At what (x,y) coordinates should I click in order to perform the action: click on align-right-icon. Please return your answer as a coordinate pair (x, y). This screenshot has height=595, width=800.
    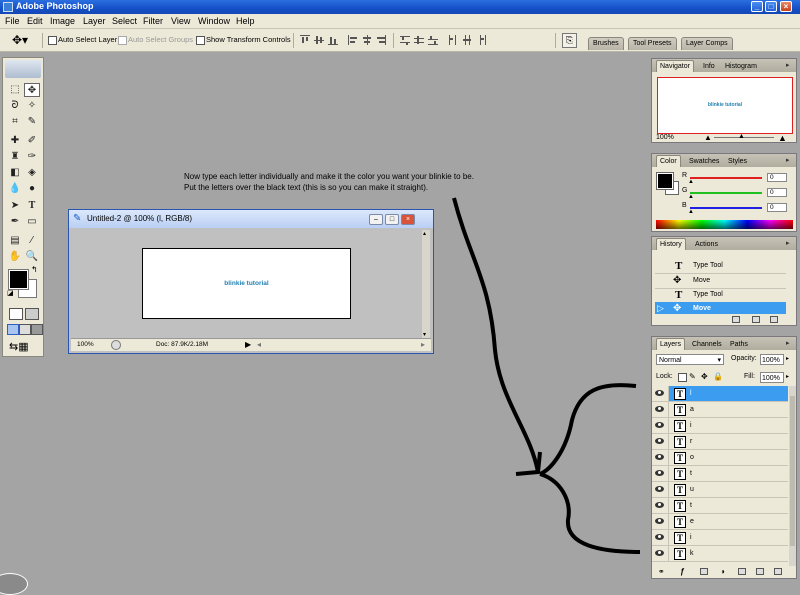
    Looking at the image, I should click on (381, 40).